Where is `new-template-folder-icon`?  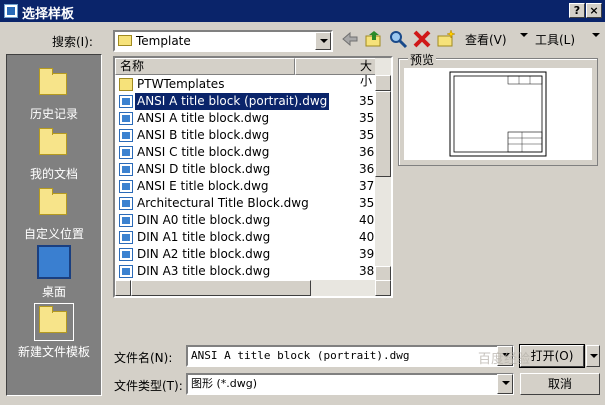 new-template-folder-icon is located at coordinates (53, 319).